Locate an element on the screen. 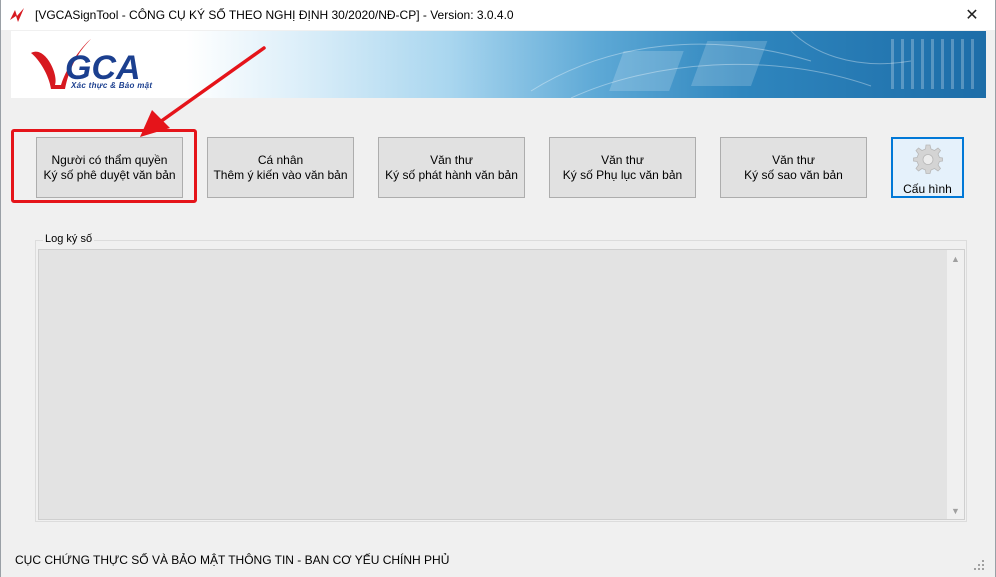 The width and height of the screenshot is (996, 577). close-button: ✕ is located at coordinates (972, 15).